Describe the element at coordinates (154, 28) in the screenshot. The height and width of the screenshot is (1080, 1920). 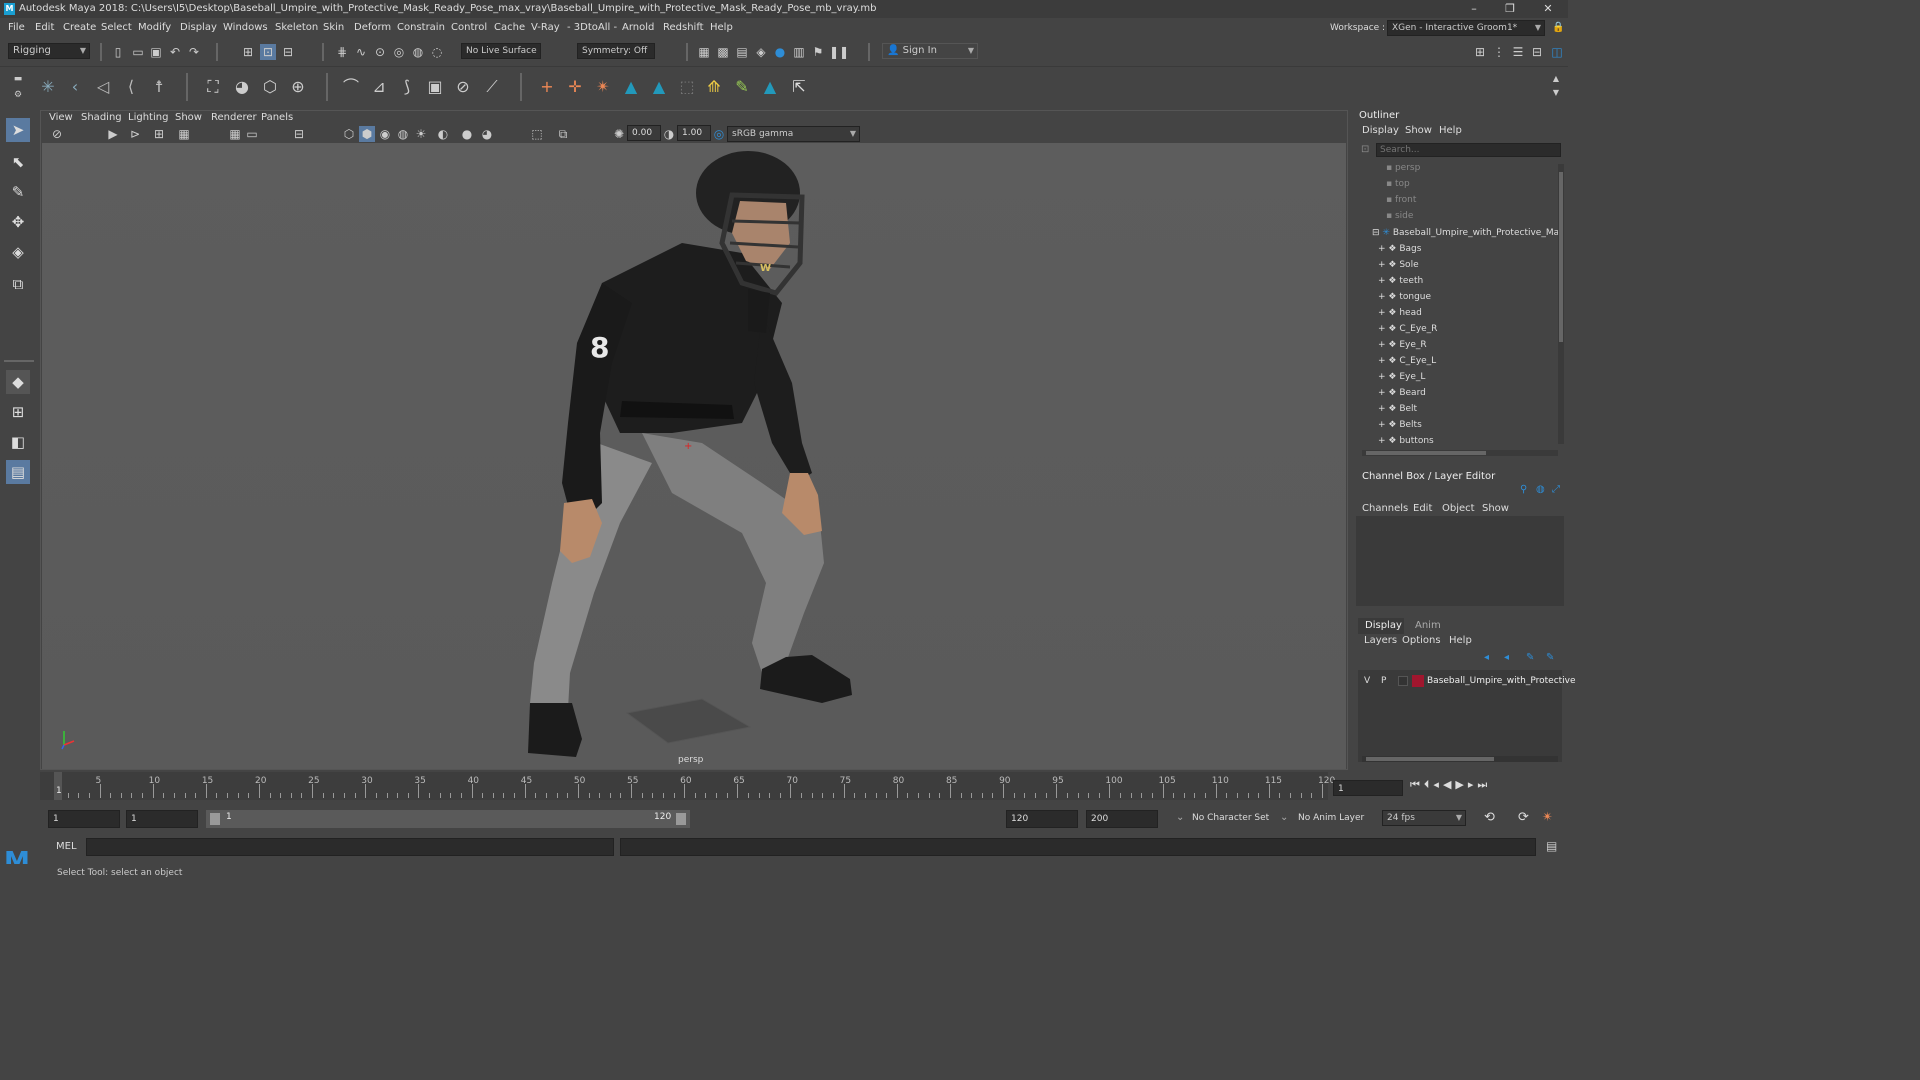
I see `menu-modify: Modify` at that location.